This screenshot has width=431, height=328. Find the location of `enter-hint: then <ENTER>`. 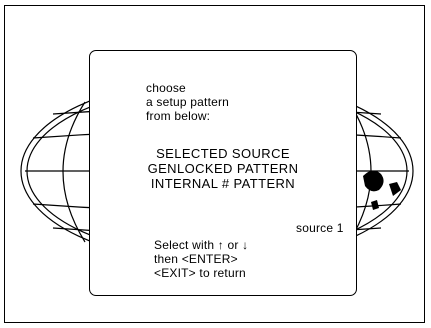

enter-hint: then <ENTER> is located at coordinates (196, 259).